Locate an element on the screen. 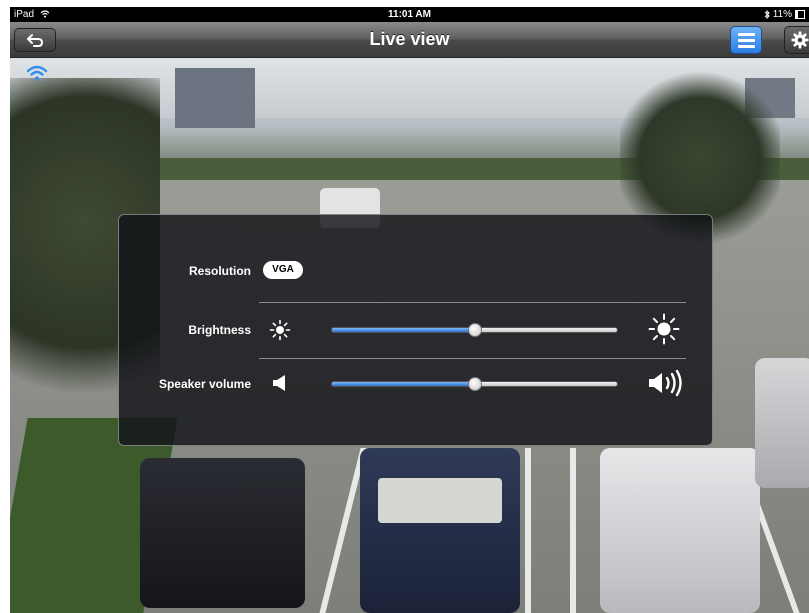 This screenshot has height=613, width=809. nav-bar: Live view is located at coordinates (409, 40).